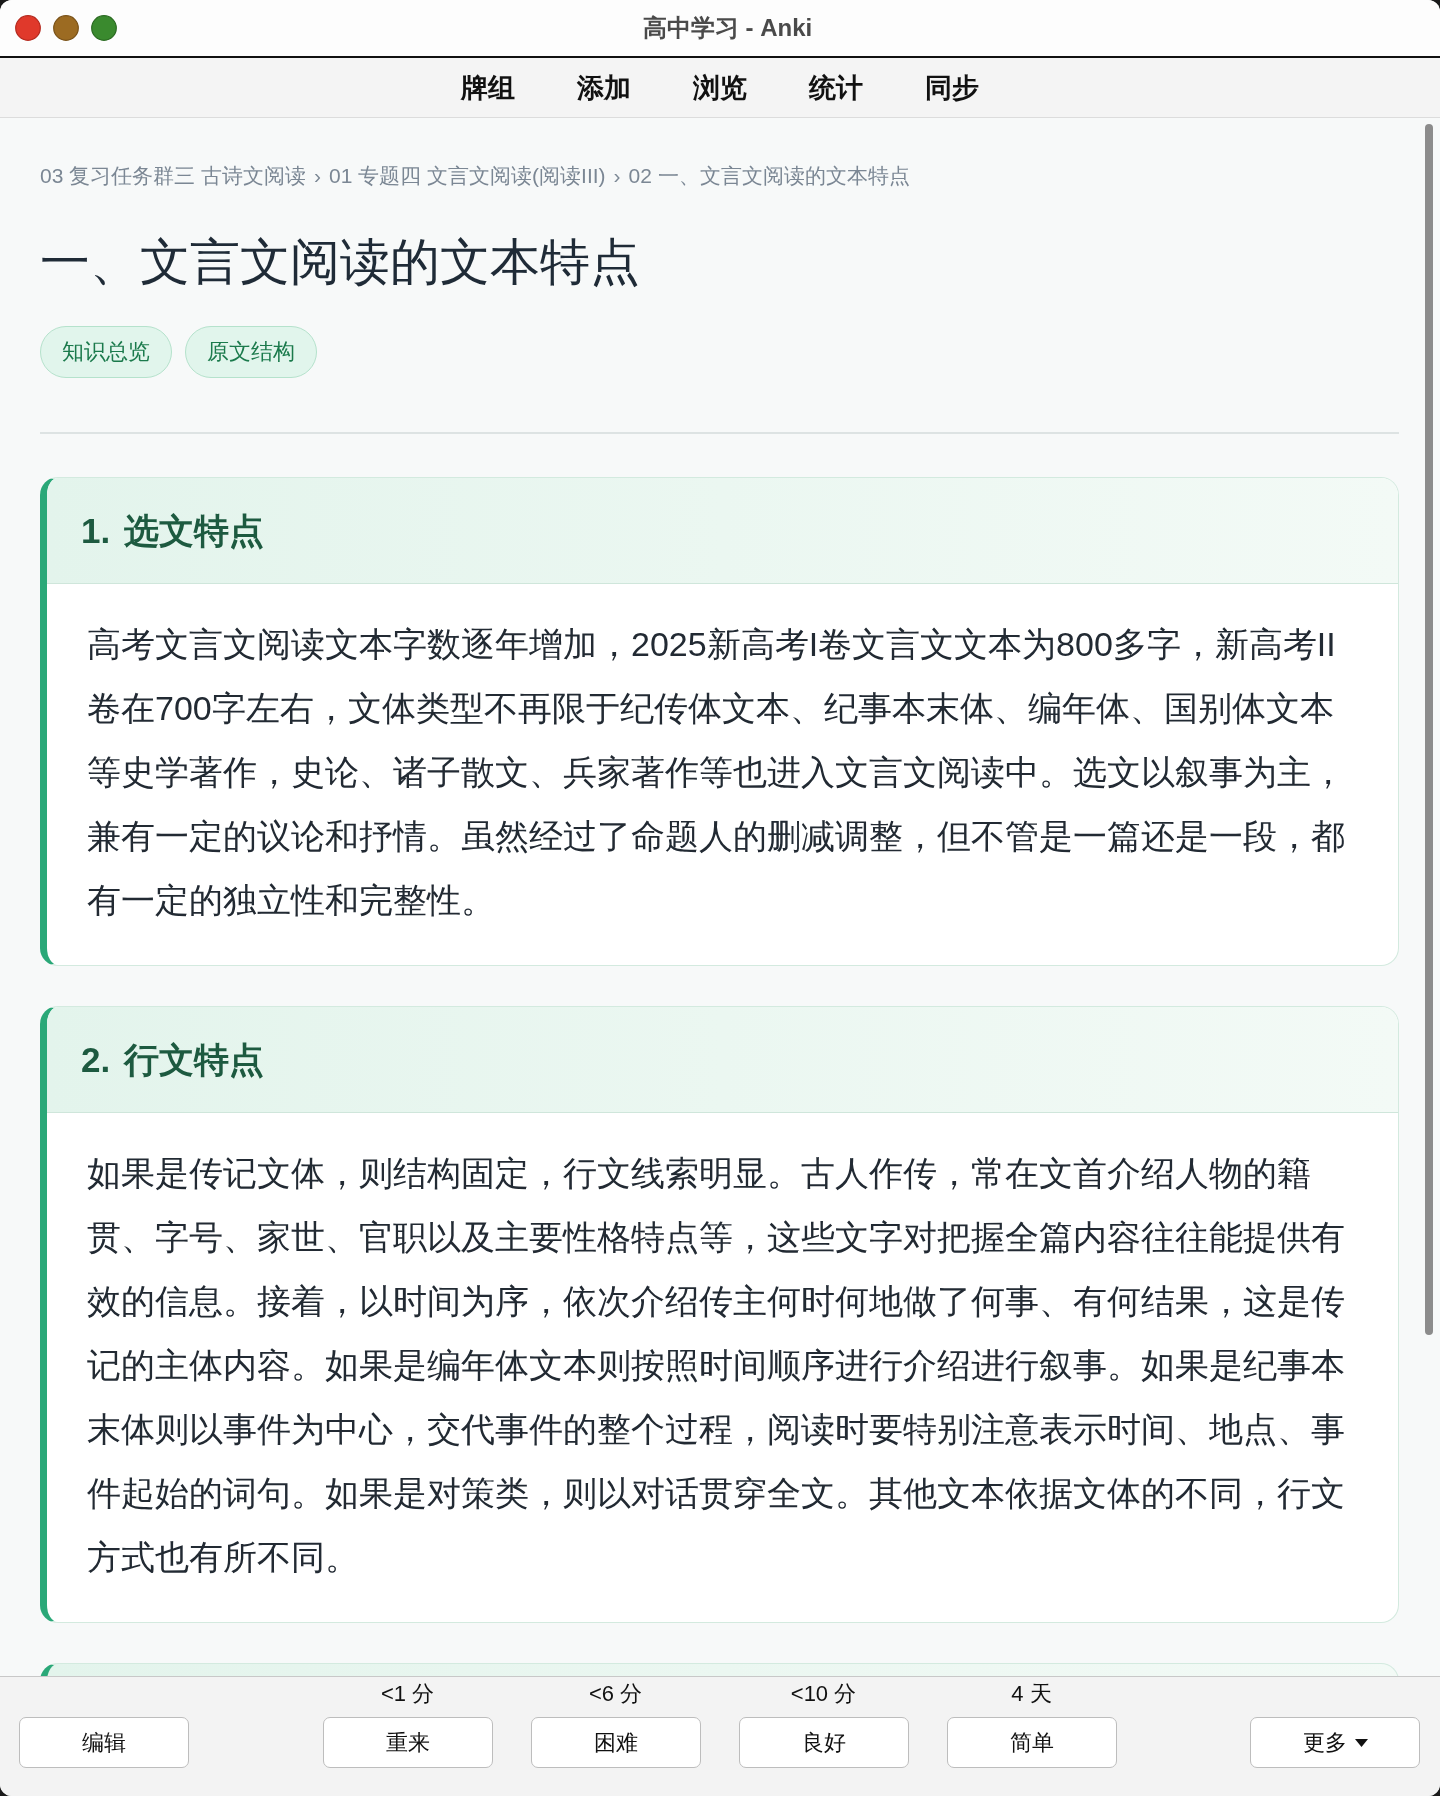 The width and height of the screenshot is (1440, 1796). What do you see at coordinates (96, 530) in the screenshot?
I see `section-number: 1.` at bounding box center [96, 530].